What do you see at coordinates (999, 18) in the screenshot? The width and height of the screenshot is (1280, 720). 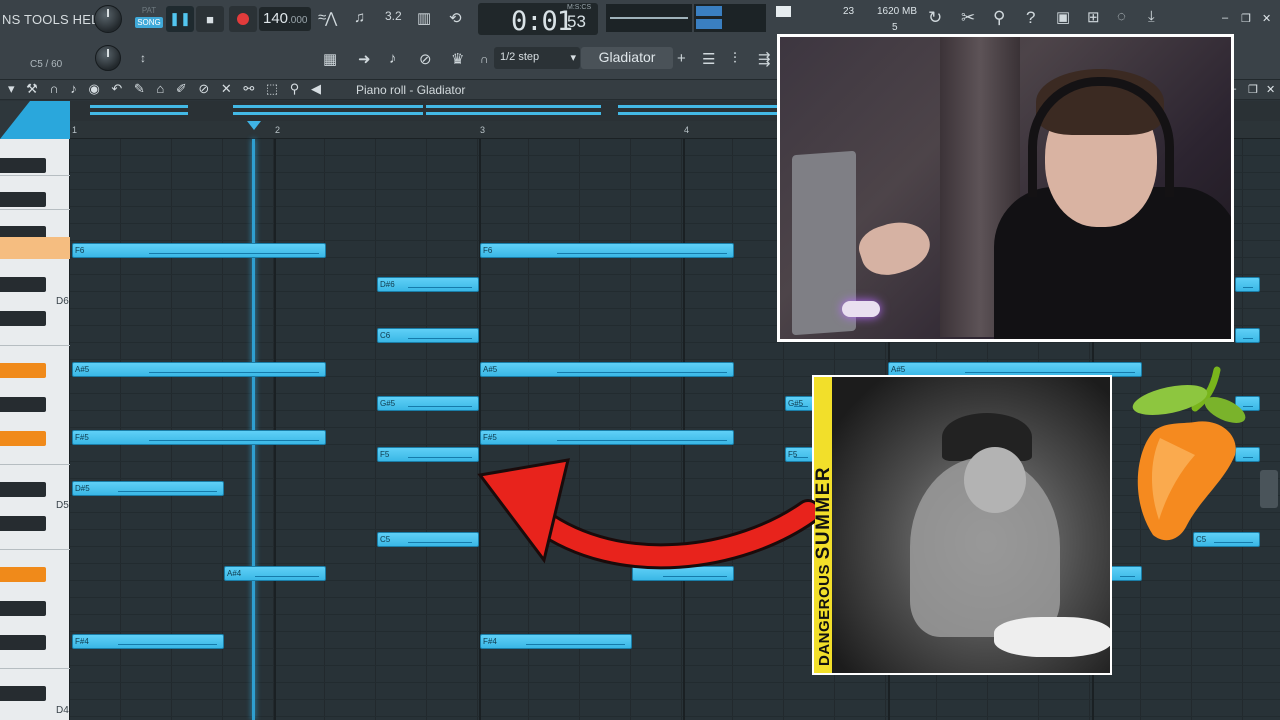 I see `mic-icon: ⚲` at bounding box center [999, 18].